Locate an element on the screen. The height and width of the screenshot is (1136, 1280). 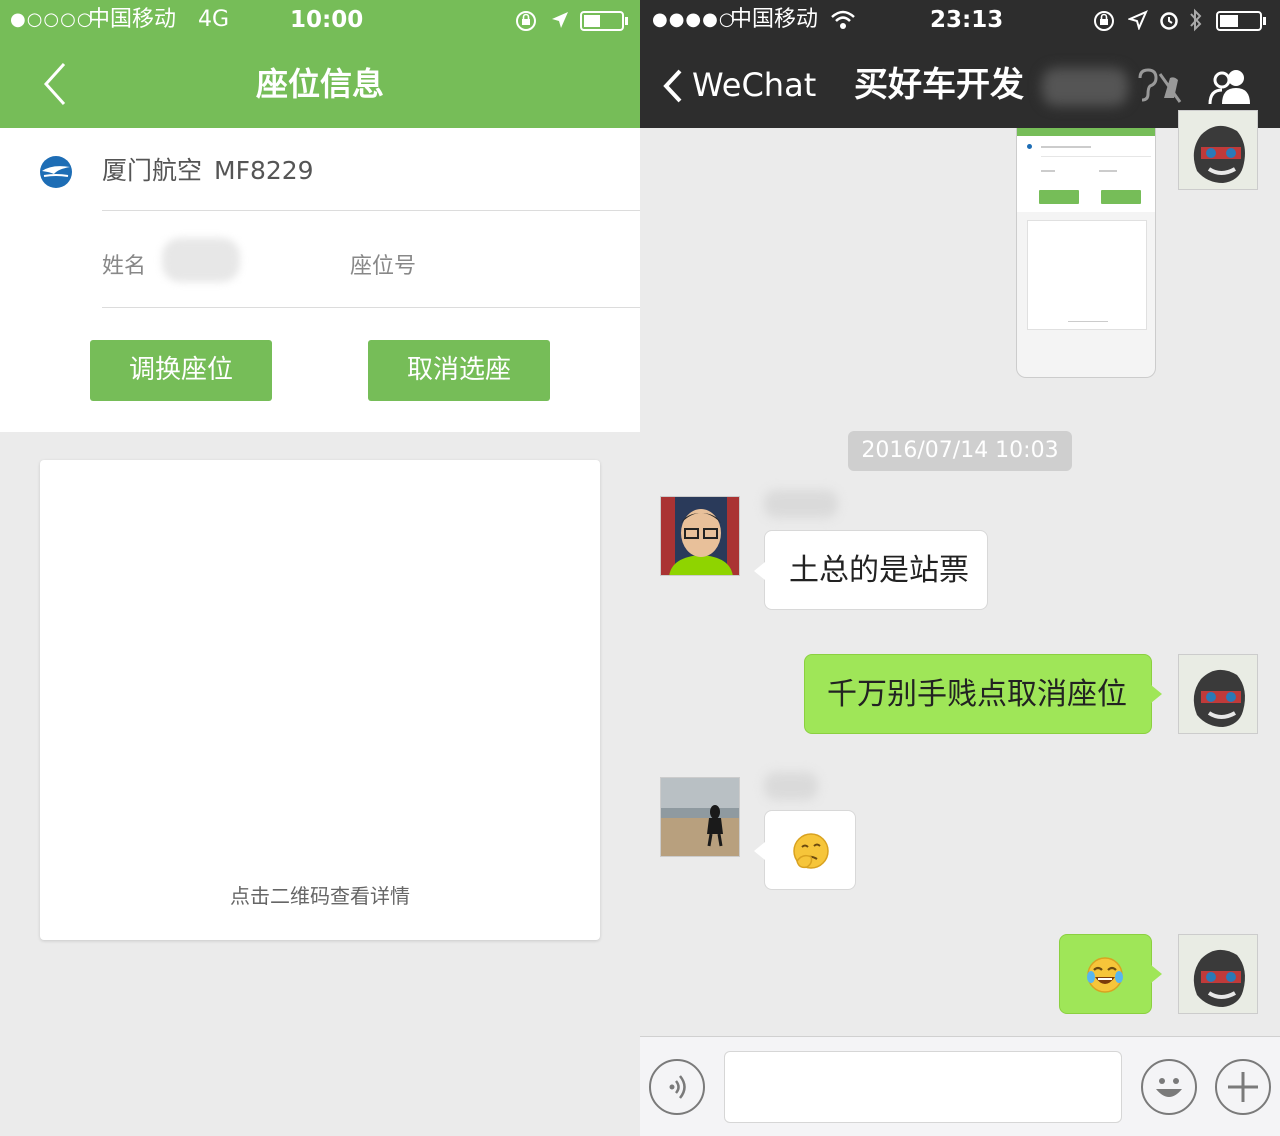
more-options-button is located at coordinates (1243, 1087).